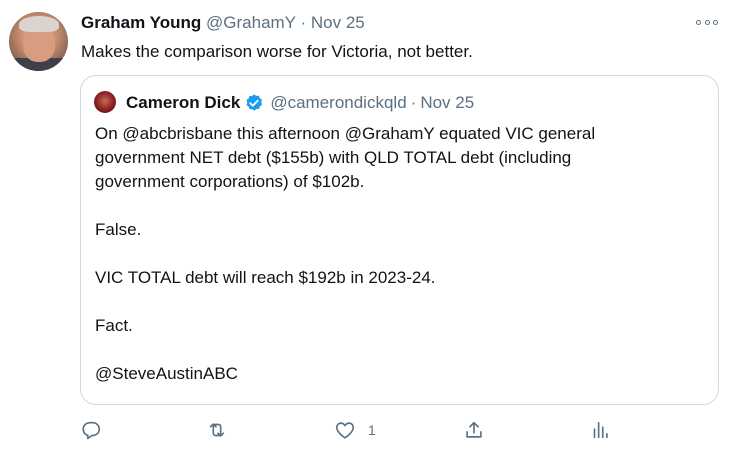  I want to click on quoted-line: Fact., so click(114, 325).